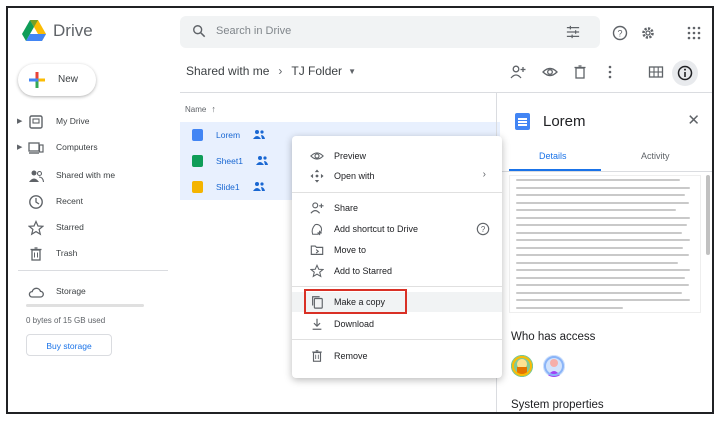 This screenshot has height=421, width=720. I want to click on drive-logo: Drive, so click(57, 31).